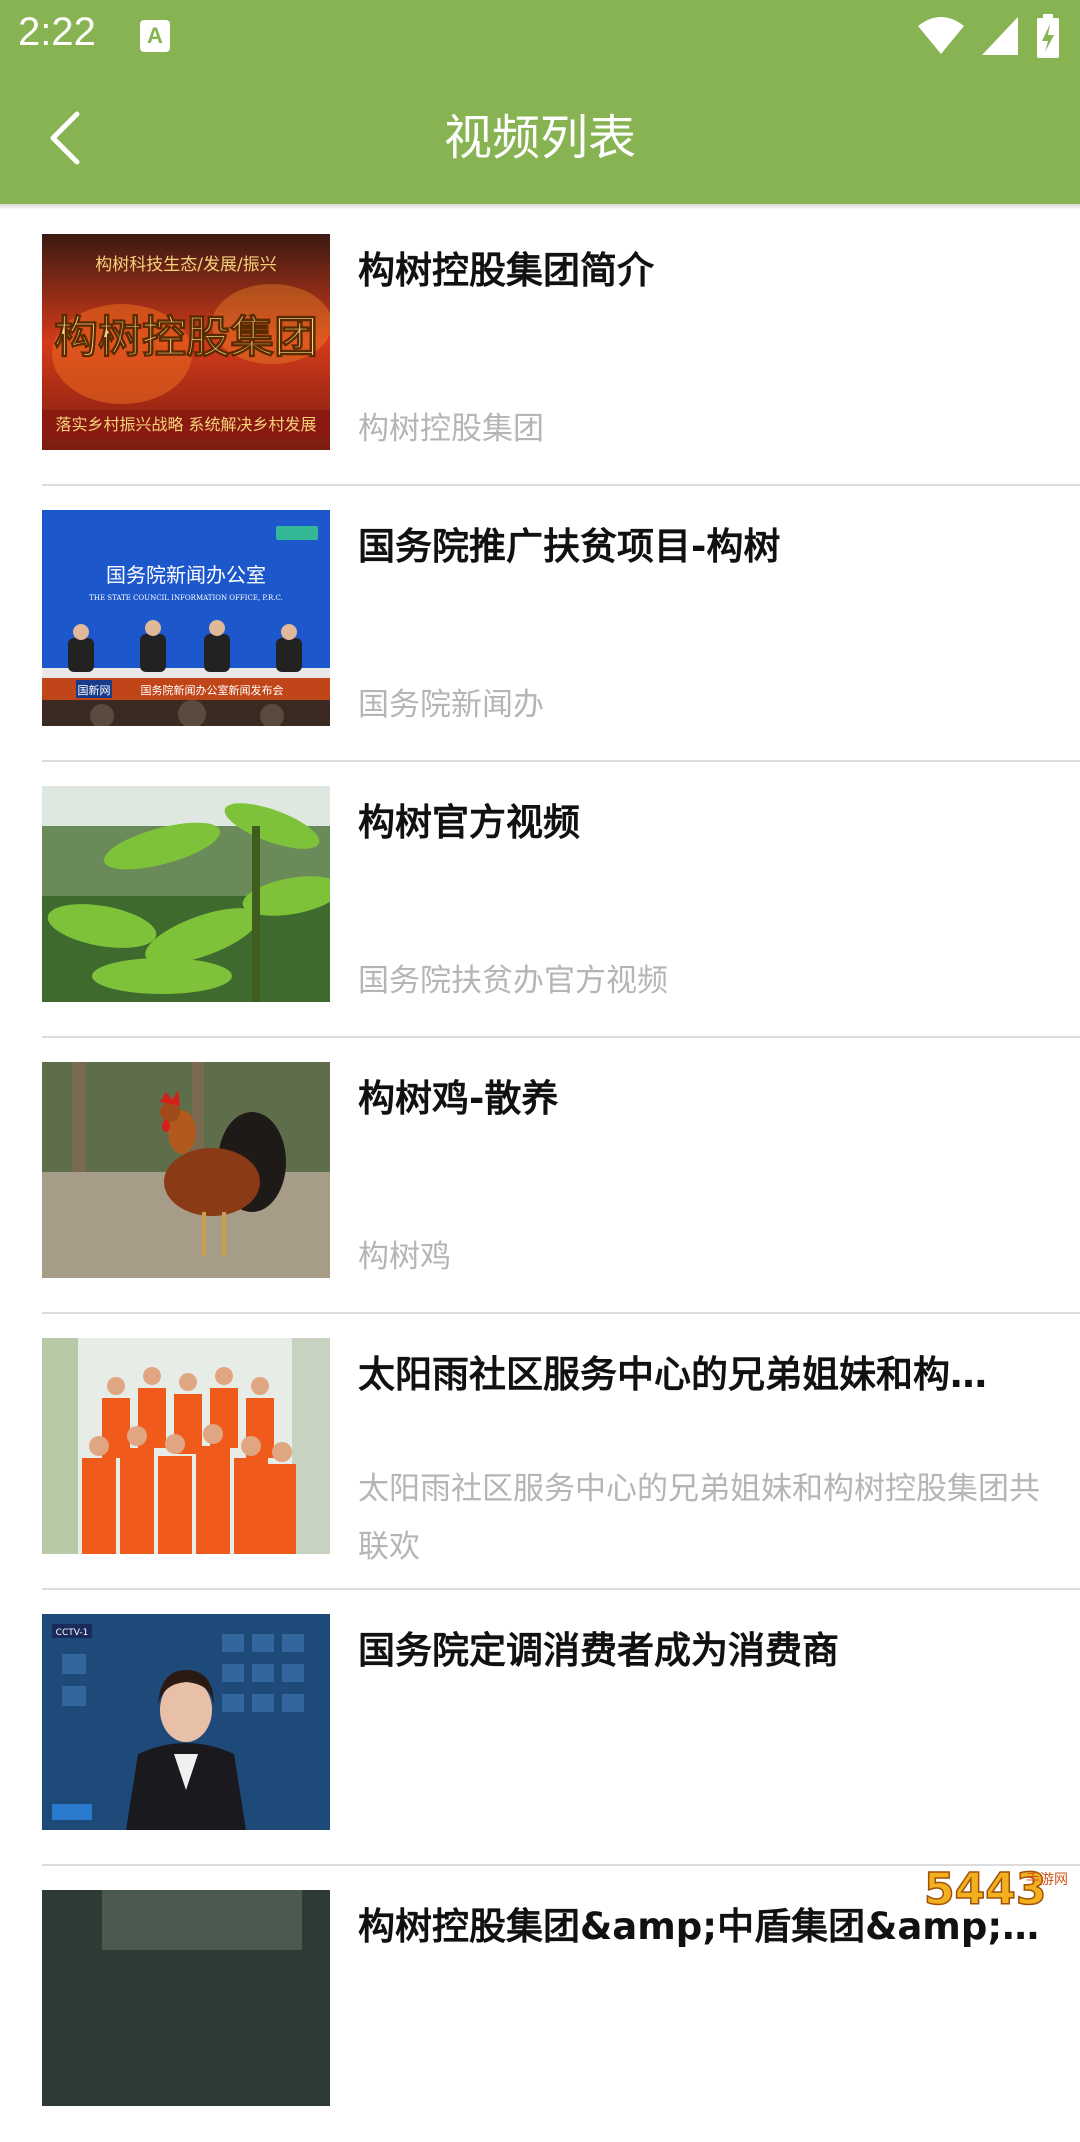  Describe the element at coordinates (708, 1518) in the screenshot. I see `video-subtitle: 太阳雨社区服务中心的兄弟姐妹和构树控股集团共联欢` at that location.